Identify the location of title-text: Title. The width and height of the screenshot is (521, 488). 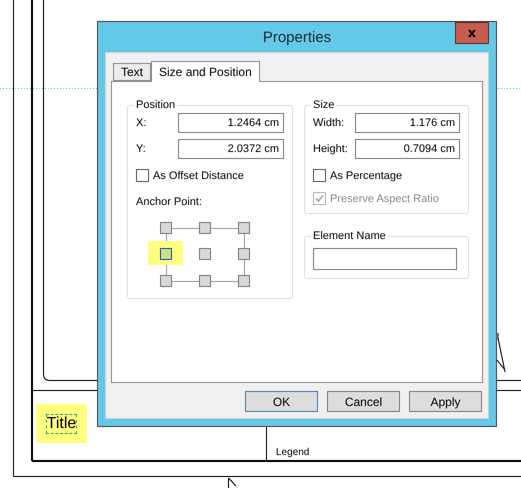
(62, 424).